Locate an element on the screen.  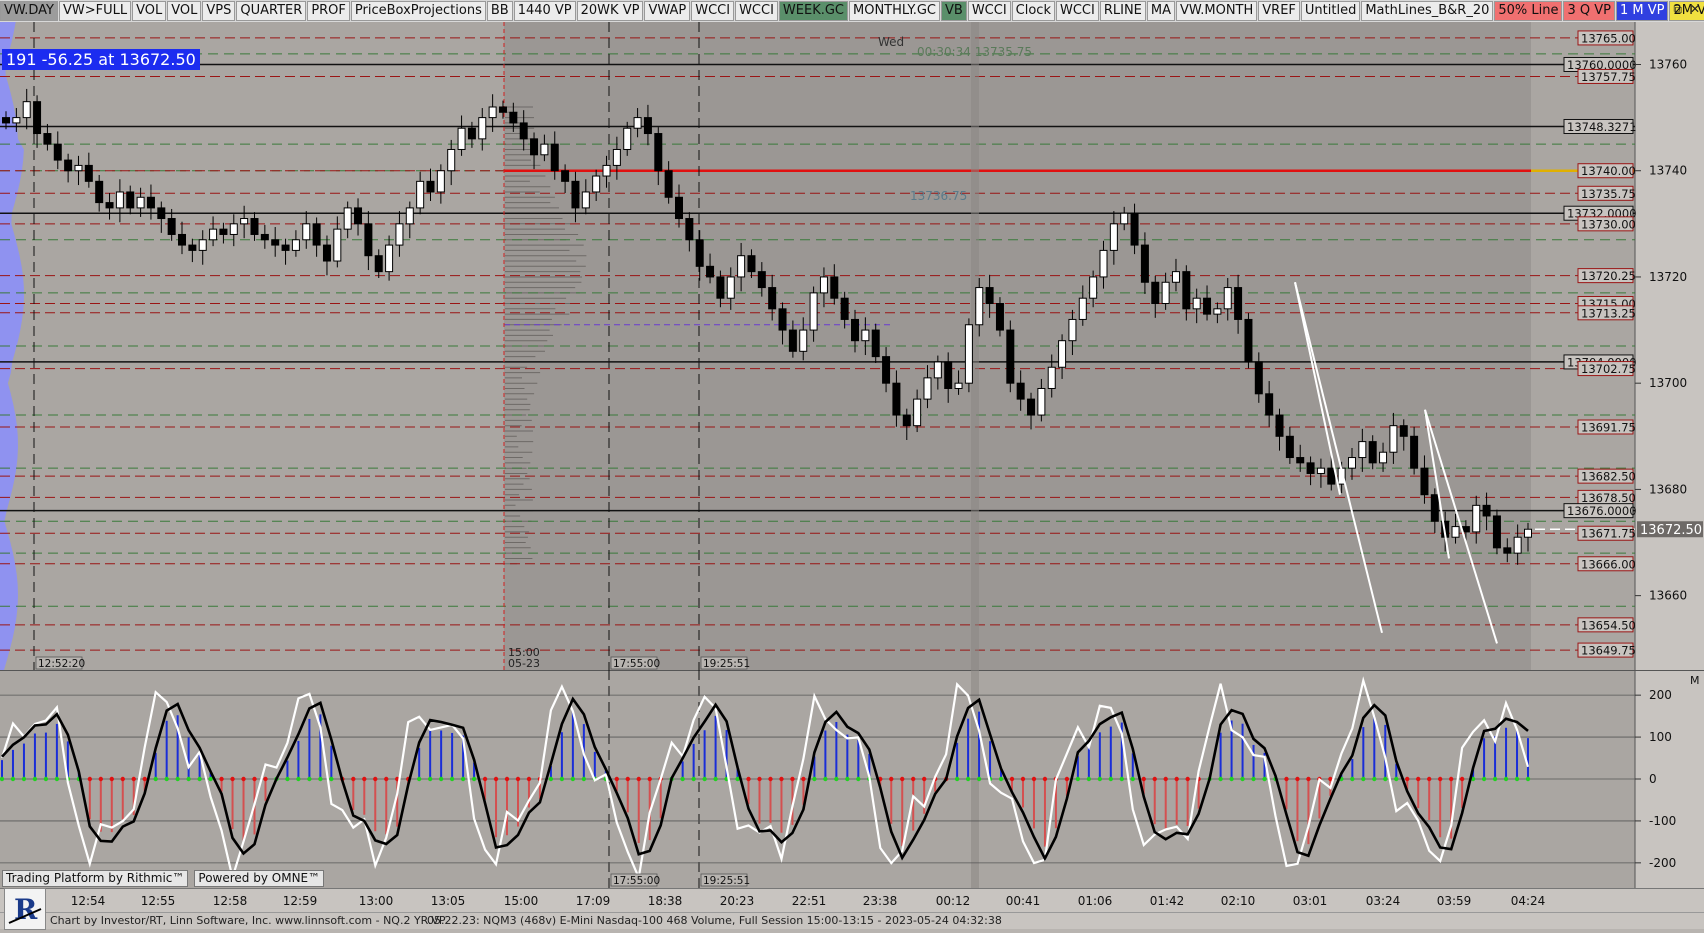
close-window-icon: ✕ is located at coordinates (1695, 9).